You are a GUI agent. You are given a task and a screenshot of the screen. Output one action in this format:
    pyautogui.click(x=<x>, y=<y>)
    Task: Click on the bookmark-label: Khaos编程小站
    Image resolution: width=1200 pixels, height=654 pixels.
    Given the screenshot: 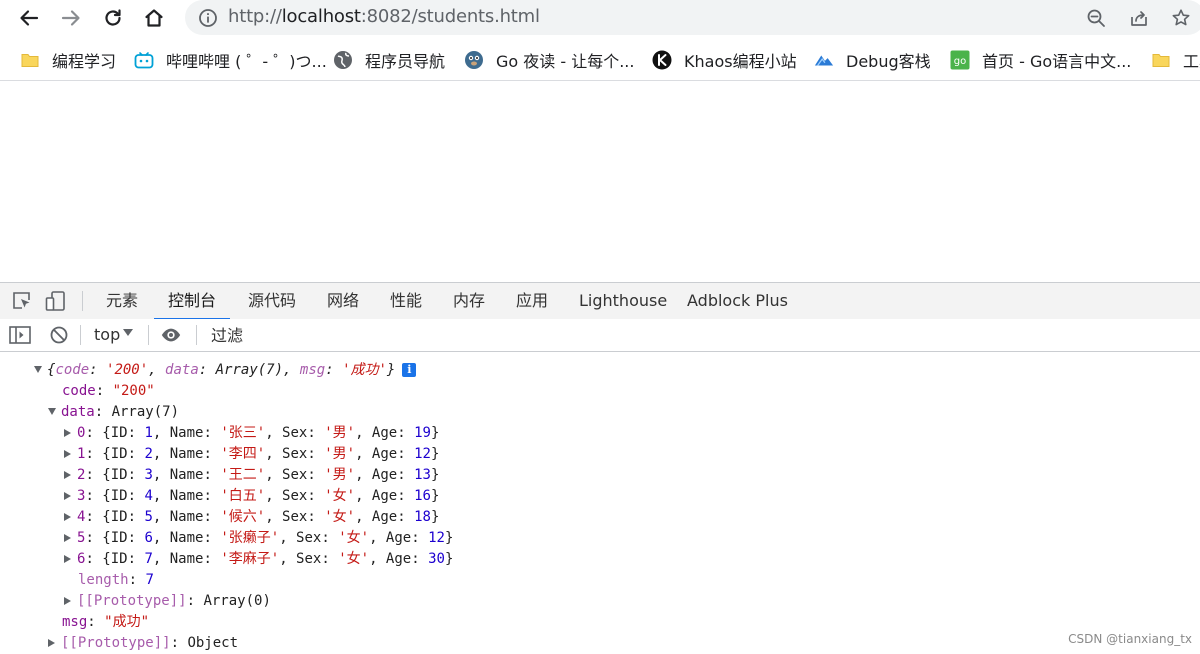 What is the action you would take?
    pyautogui.click(x=740, y=61)
    